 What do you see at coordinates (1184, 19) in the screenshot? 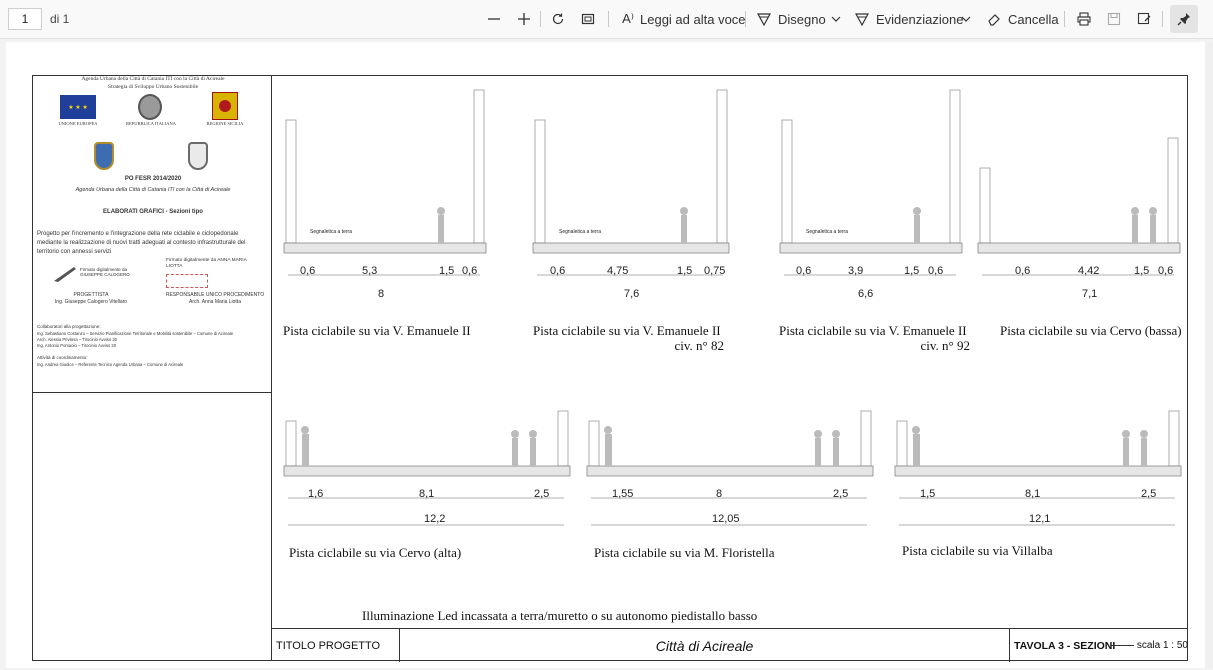
I see `pin-toolbar-button` at bounding box center [1184, 19].